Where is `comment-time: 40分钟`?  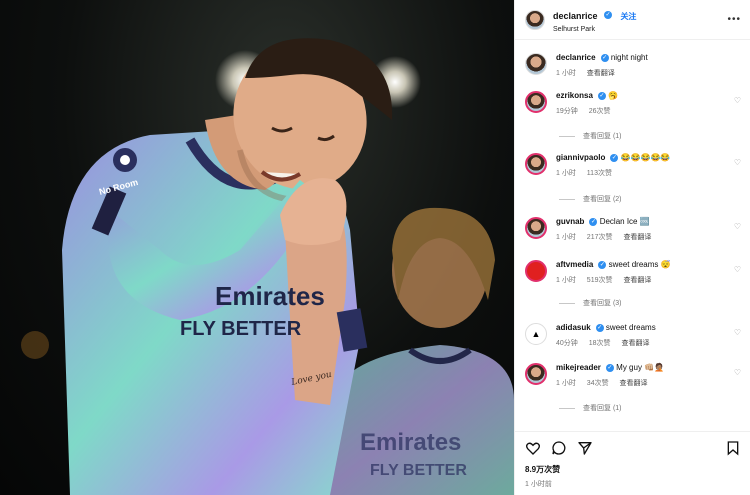
comment-time: 40分钟 is located at coordinates (567, 343).